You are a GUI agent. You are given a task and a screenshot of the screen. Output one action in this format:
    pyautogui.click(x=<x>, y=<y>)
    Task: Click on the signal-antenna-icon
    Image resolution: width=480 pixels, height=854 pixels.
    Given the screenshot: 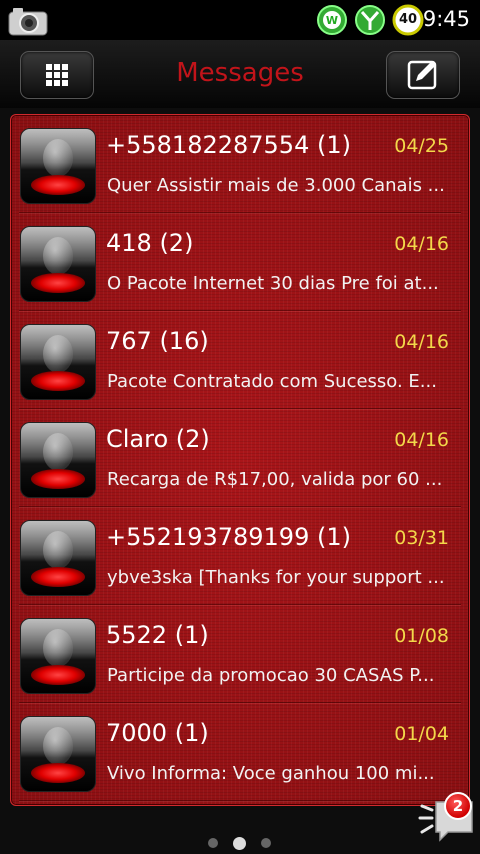 What is the action you would take?
    pyautogui.click(x=370, y=20)
    